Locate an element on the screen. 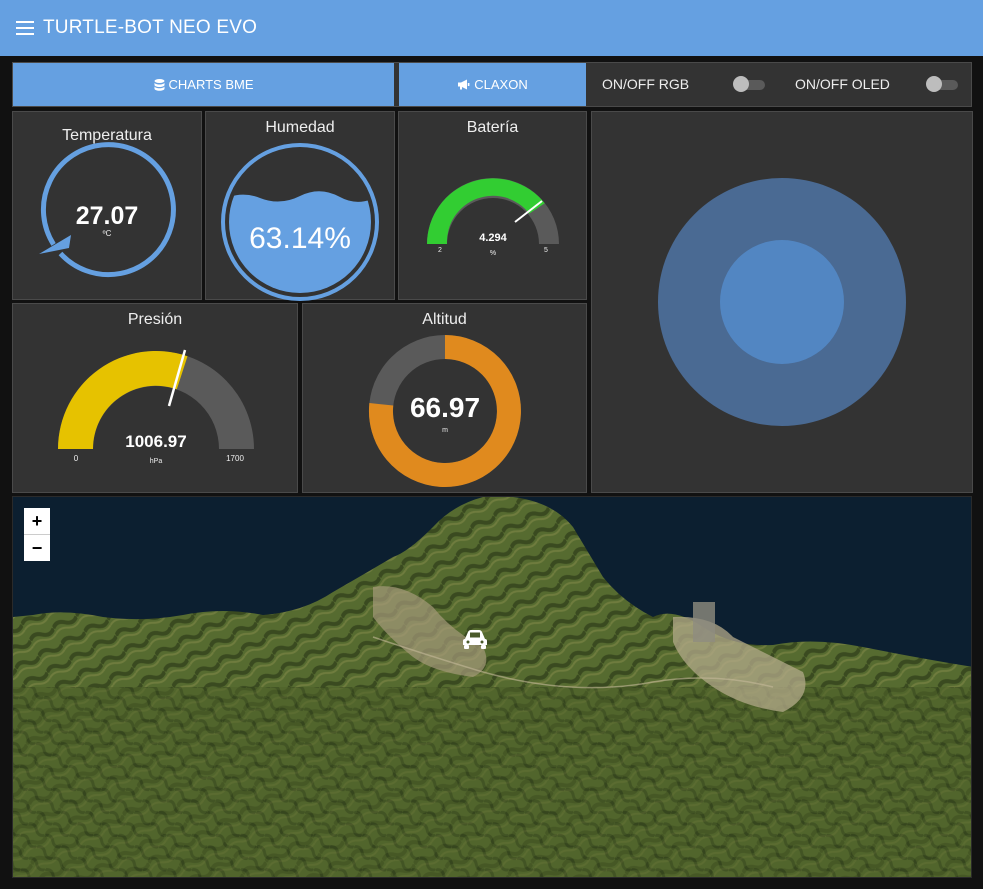  claxon-button: CLAXON is located at coordinates (492, 84).